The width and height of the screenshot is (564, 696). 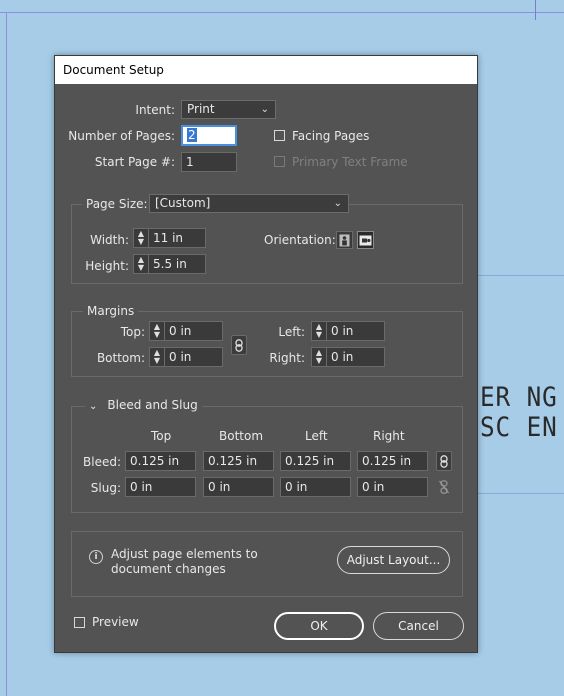 I want to click on background-text-line-2: SC EN, so click(x=519, y=427).